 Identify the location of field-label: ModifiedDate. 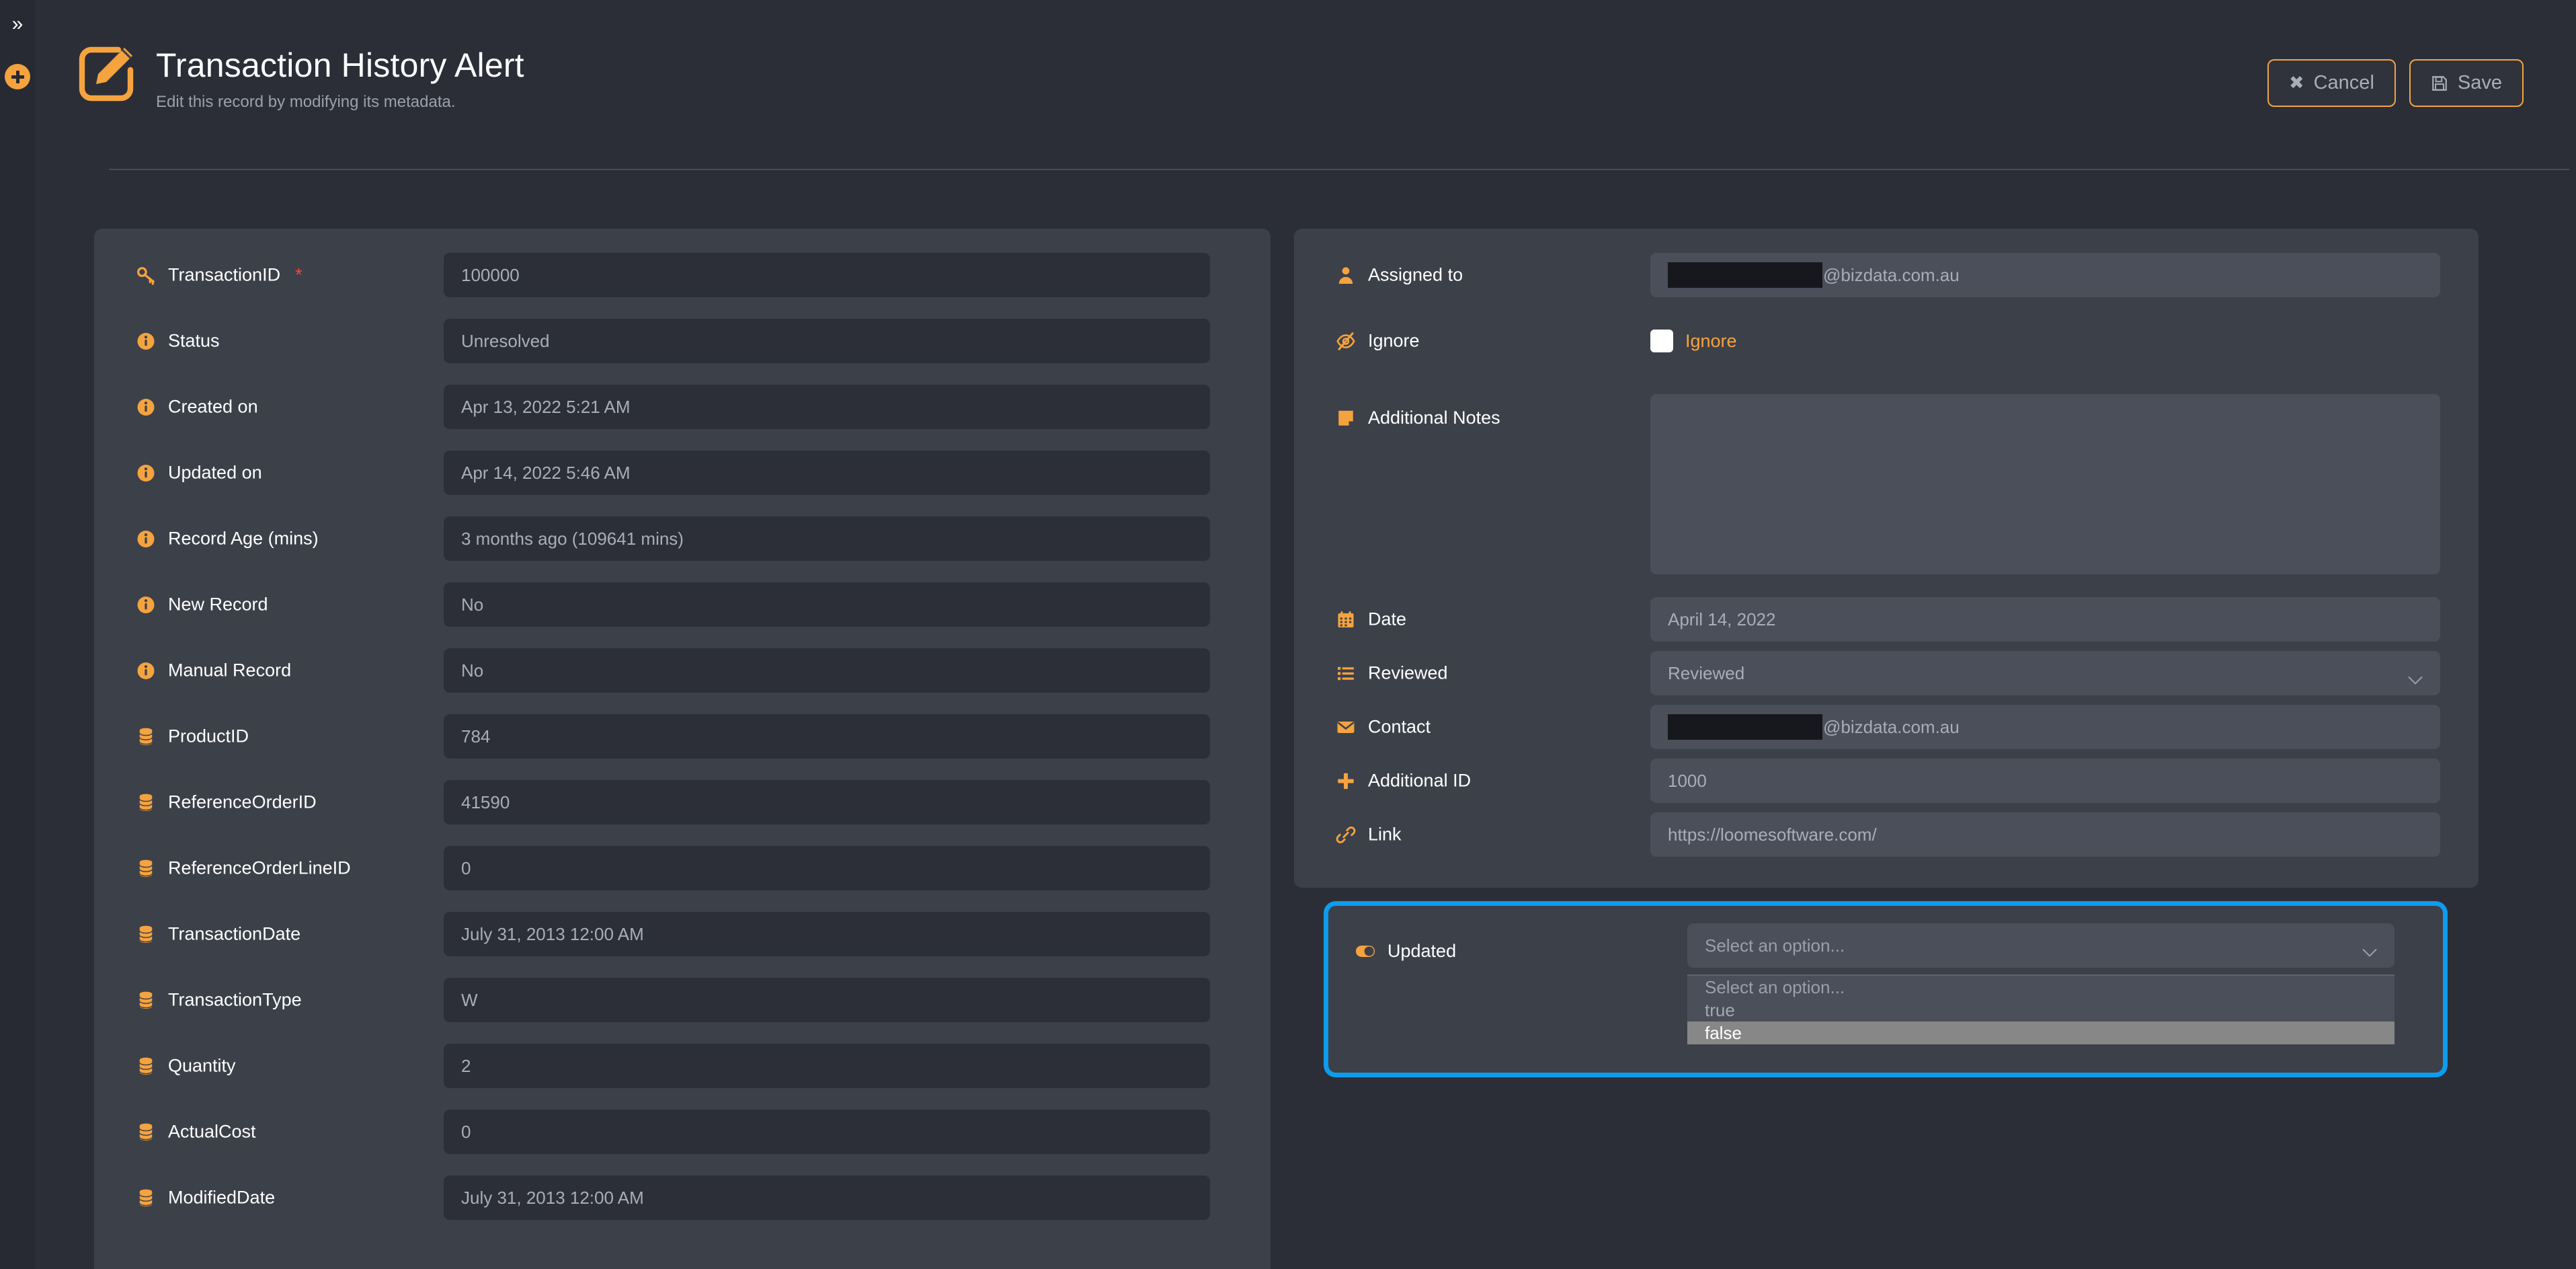
(205, 1198).